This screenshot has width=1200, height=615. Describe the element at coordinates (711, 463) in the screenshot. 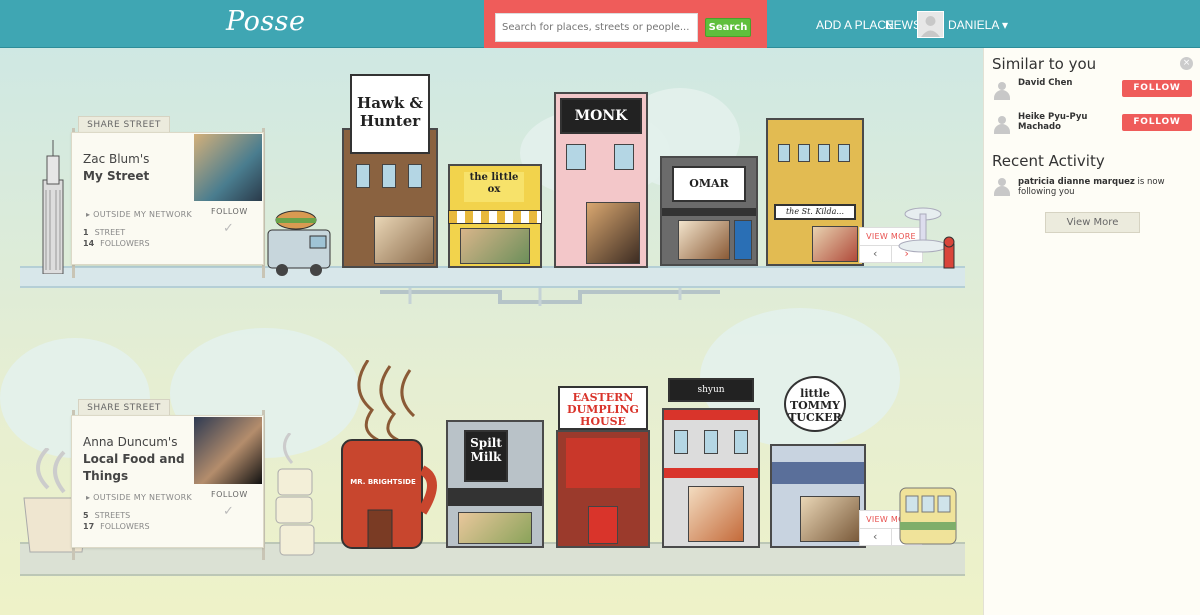

I see `shop-shyun: shyun` at that location.